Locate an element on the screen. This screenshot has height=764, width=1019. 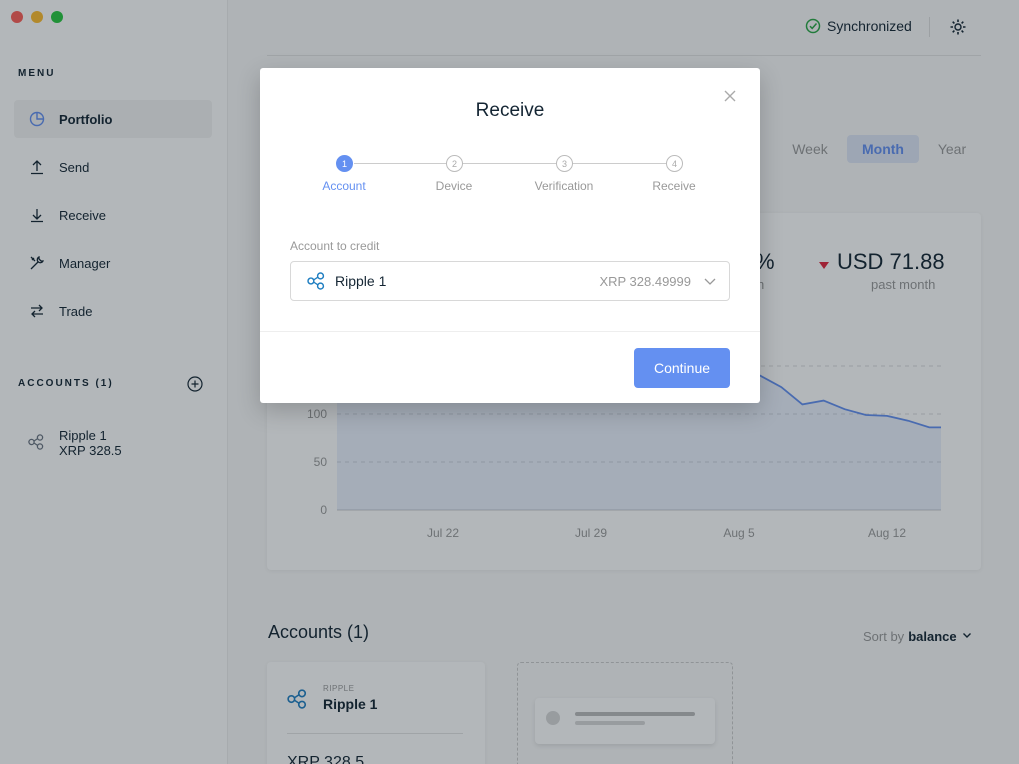
step-4-label: Receive is located at coordinates (674, 186).